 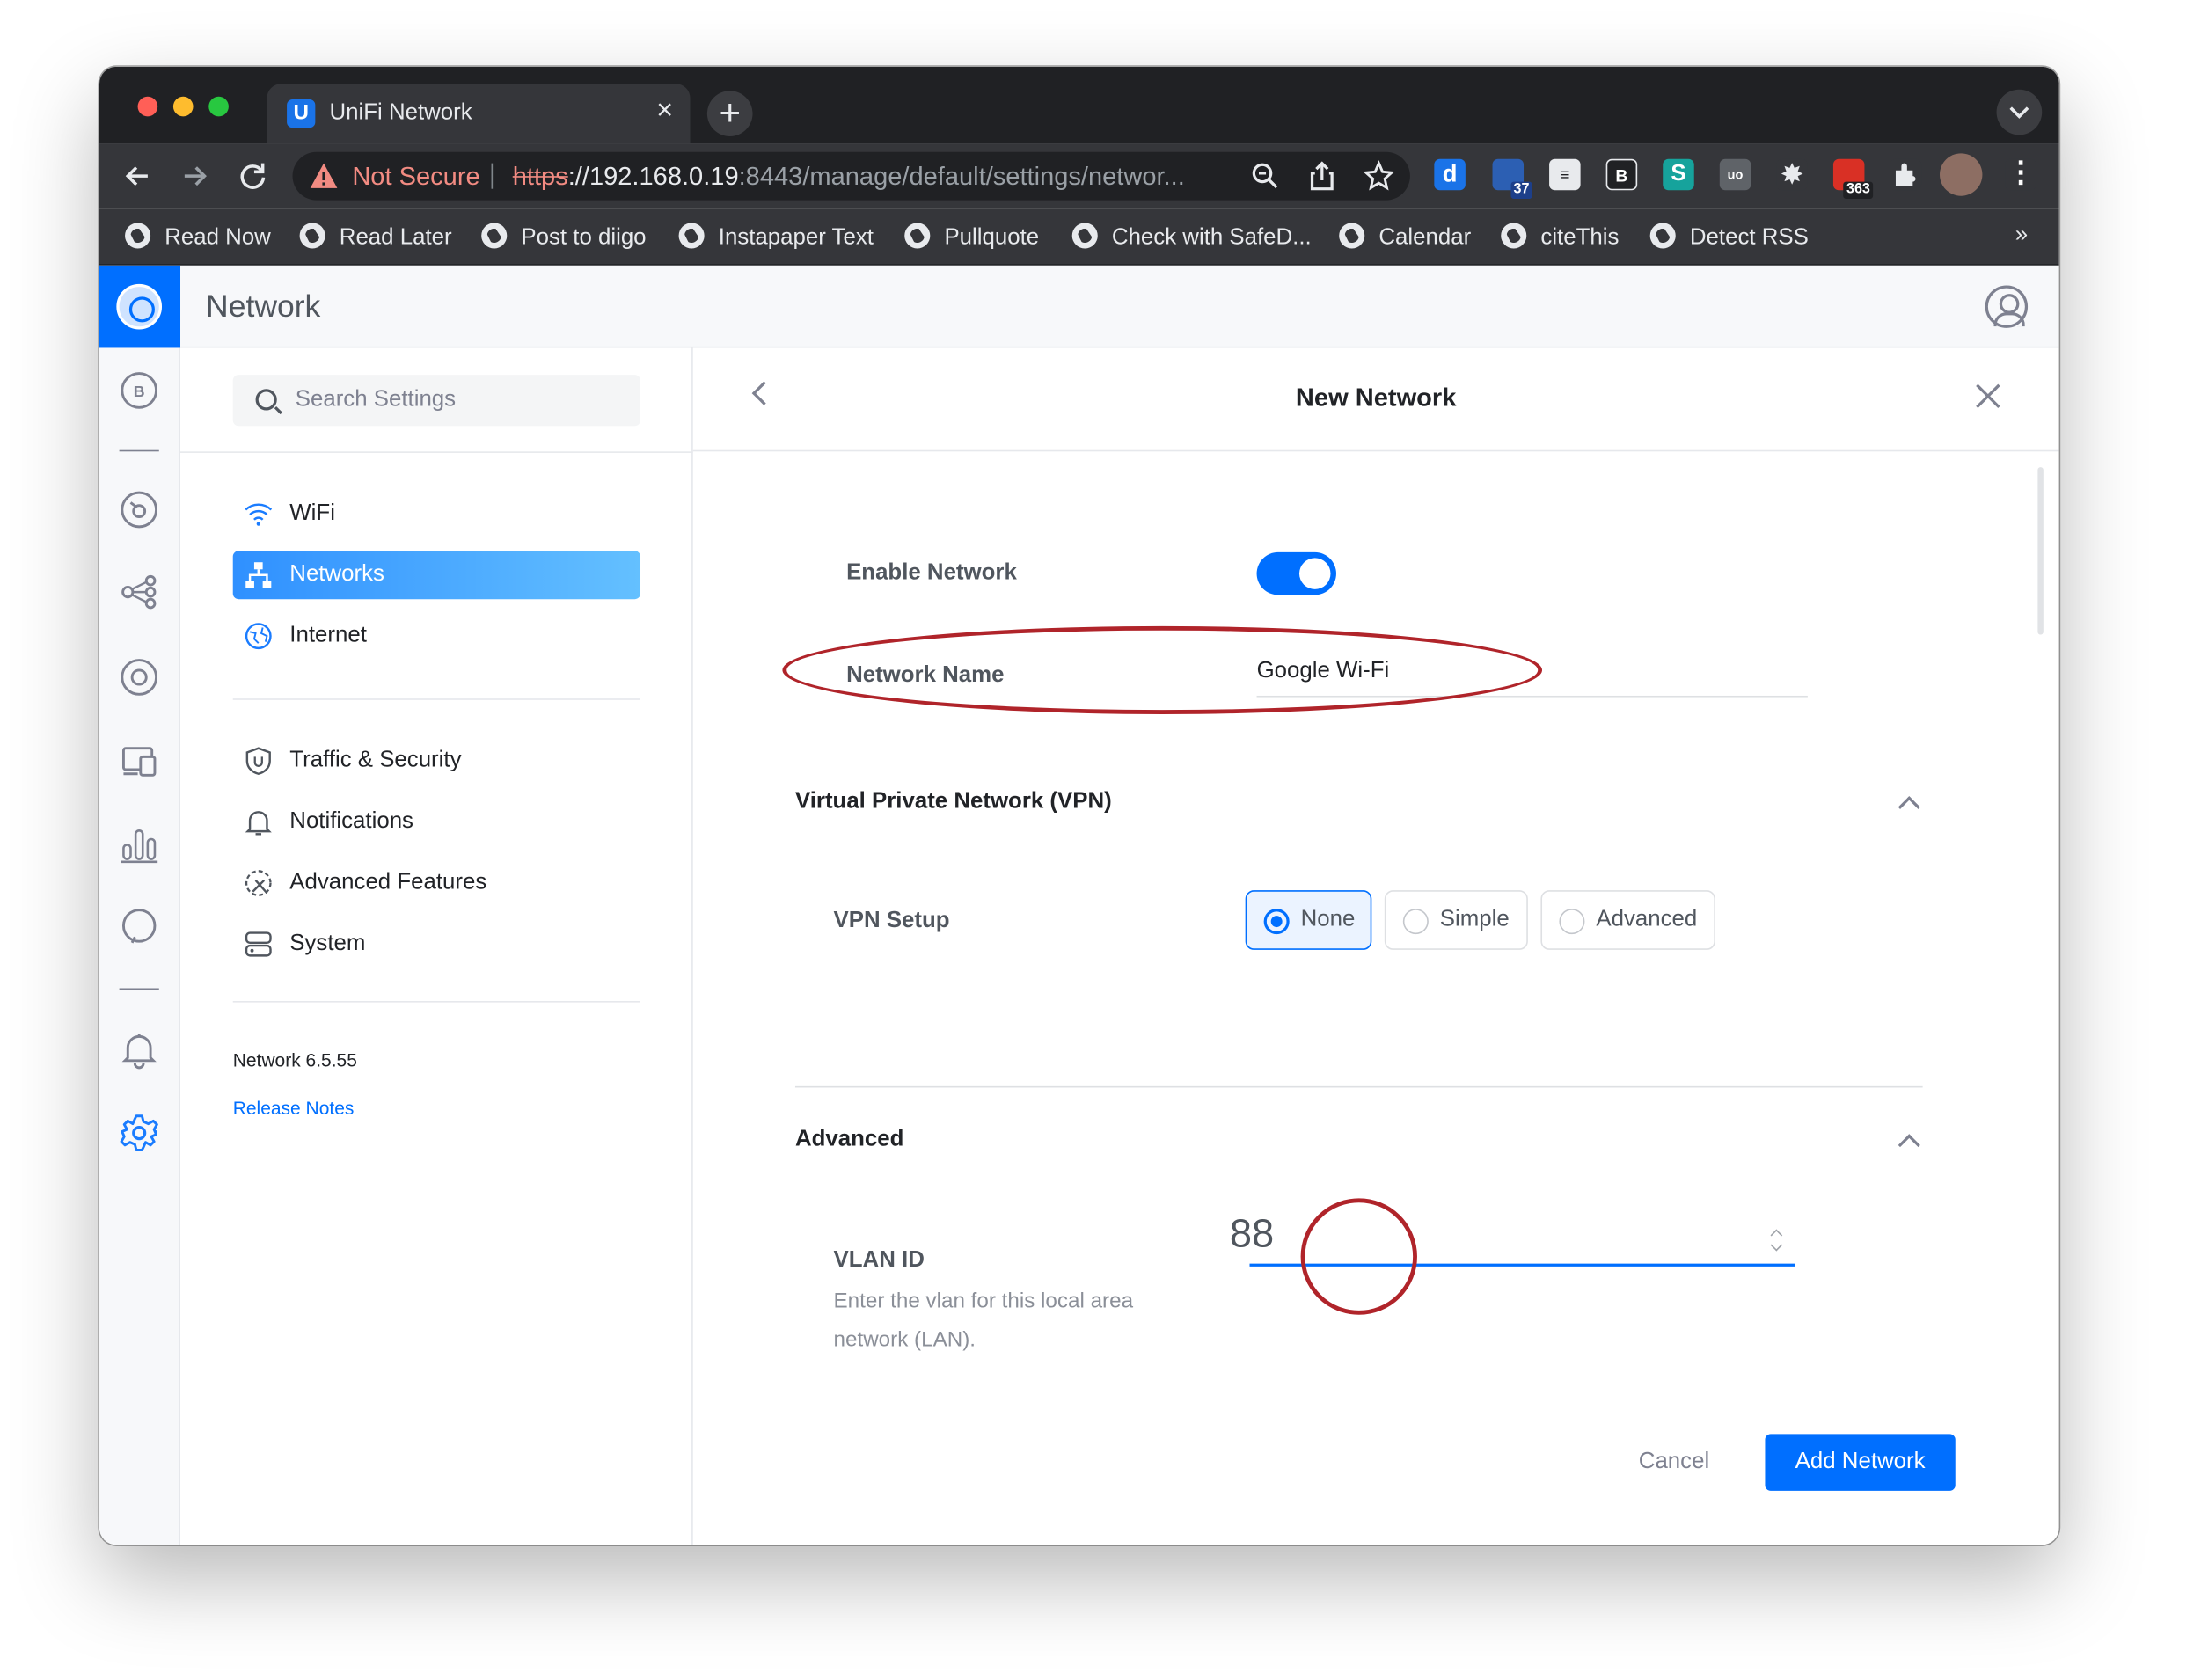 I want to click on forward-button, so click(x=195, y=176).